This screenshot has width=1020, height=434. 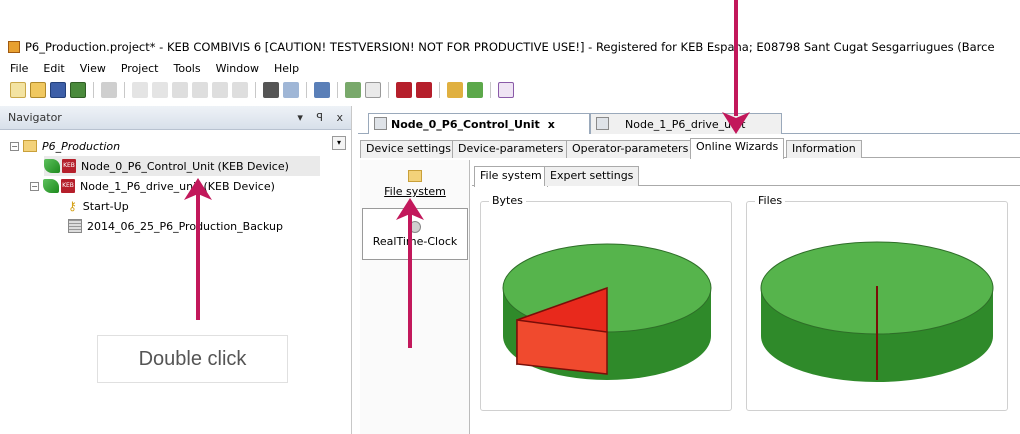 I want to click on tree-item-label: Node_0_P6_Control_Unit, so click(x=148, y=166).